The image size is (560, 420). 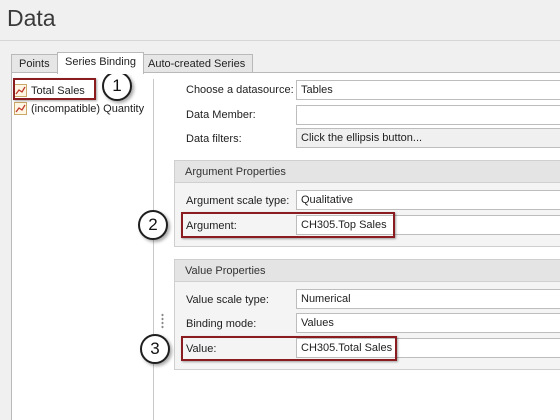 What do you see at coordinates (54, 89) in the screenshot?
I see `highlight-total-sales` at bounding box center [54, 89].